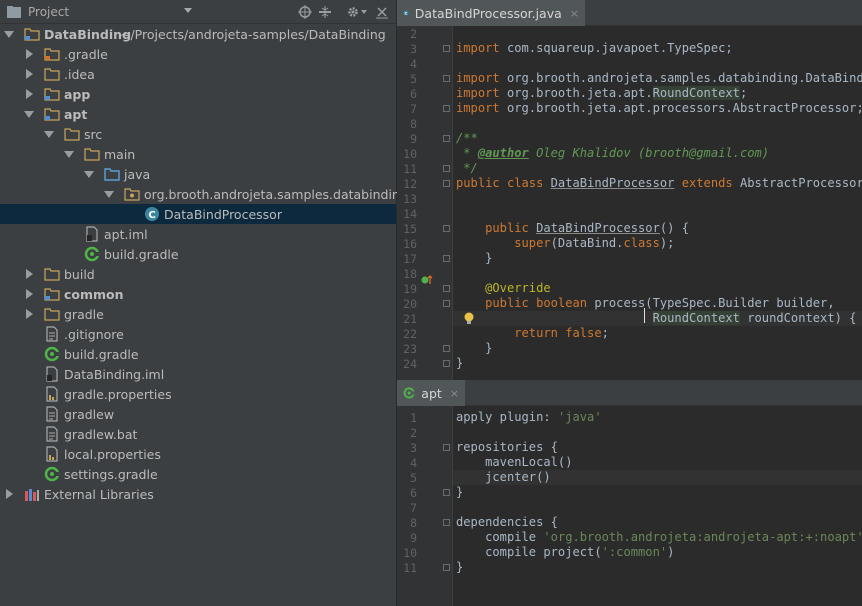  Describe the element at coordinates (198, 314) in the screenshot. I see `tree-item: gradle` at that location.